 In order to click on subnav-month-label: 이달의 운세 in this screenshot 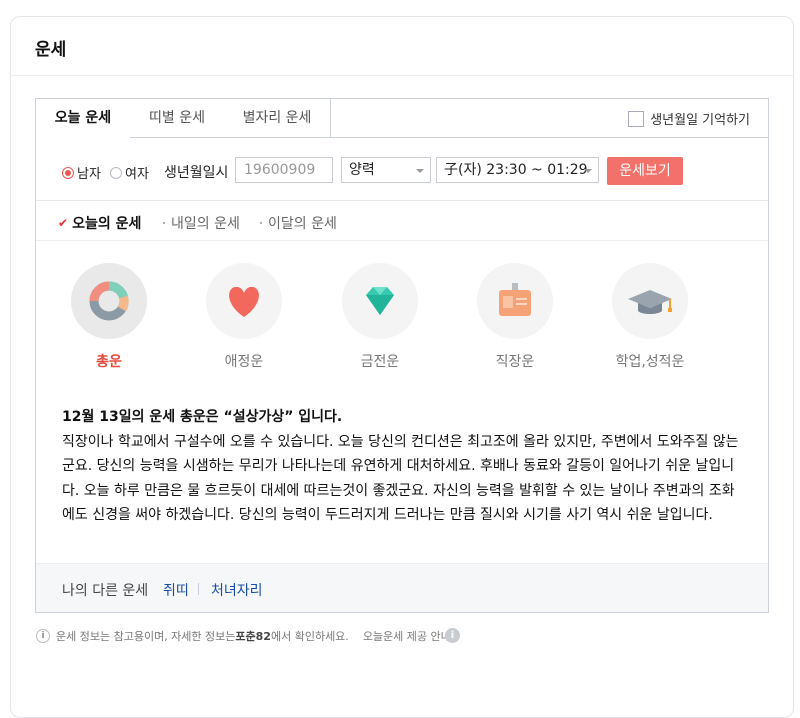, I will do `click(302, 224)`.